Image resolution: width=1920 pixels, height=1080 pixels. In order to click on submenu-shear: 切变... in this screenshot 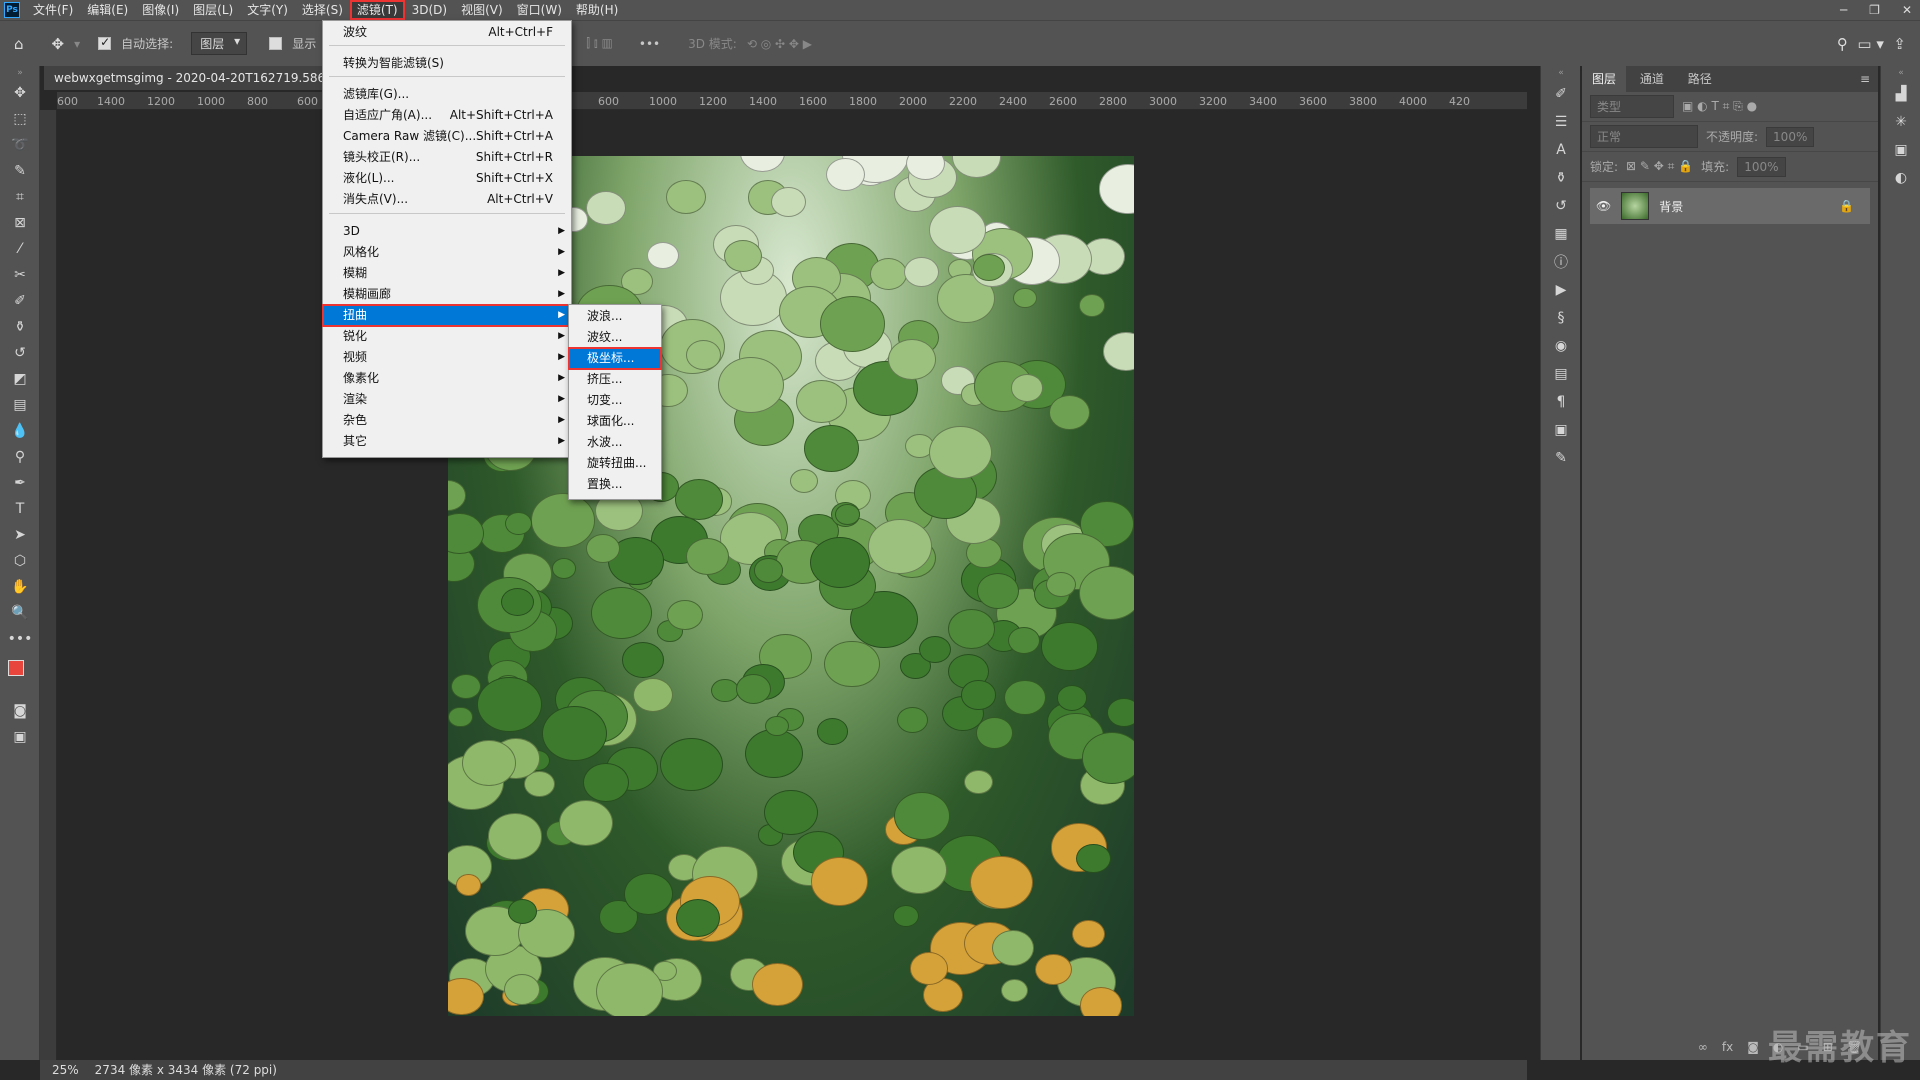, I will do `click(615, 400)`.